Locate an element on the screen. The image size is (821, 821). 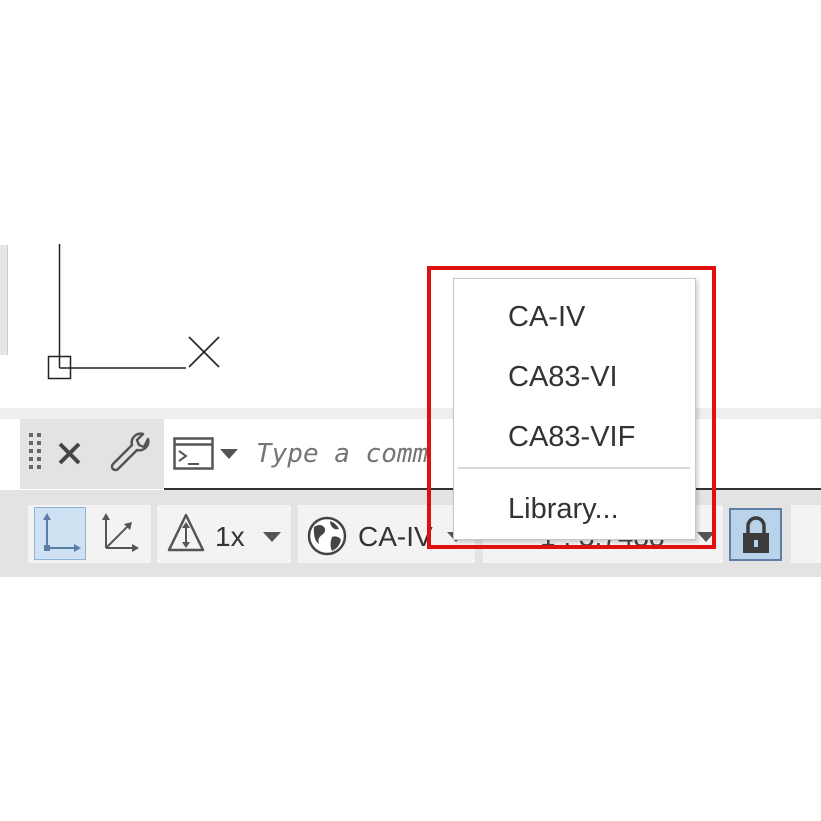
crosshair-x-icon is located at coordinates (204, 352).